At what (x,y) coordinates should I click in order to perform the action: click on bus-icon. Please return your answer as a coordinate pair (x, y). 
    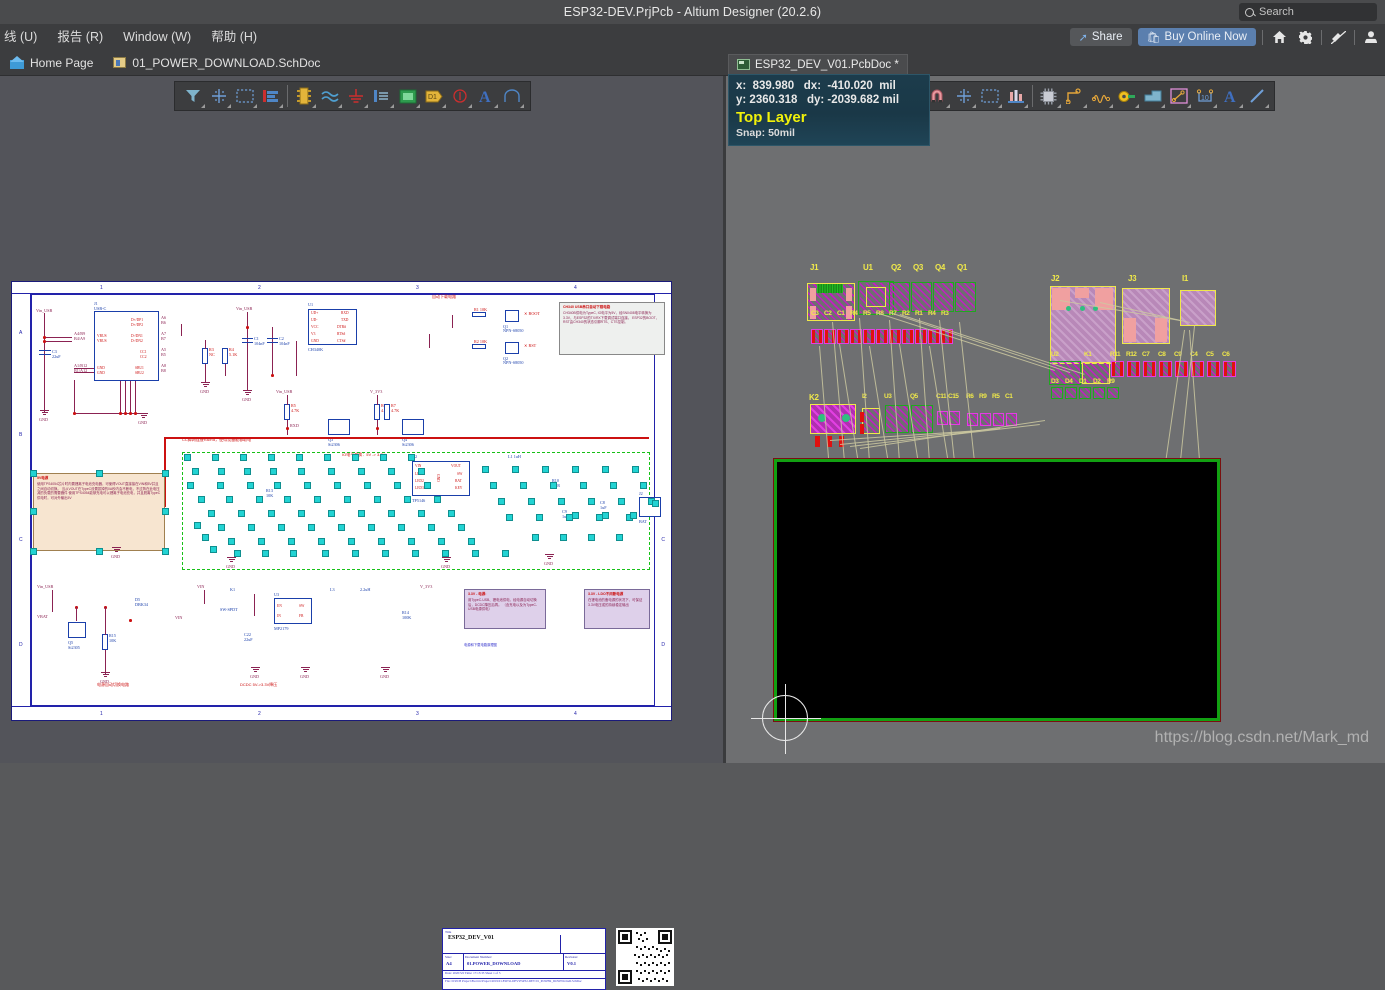
    Looking at the image, I should click on (330, 96).